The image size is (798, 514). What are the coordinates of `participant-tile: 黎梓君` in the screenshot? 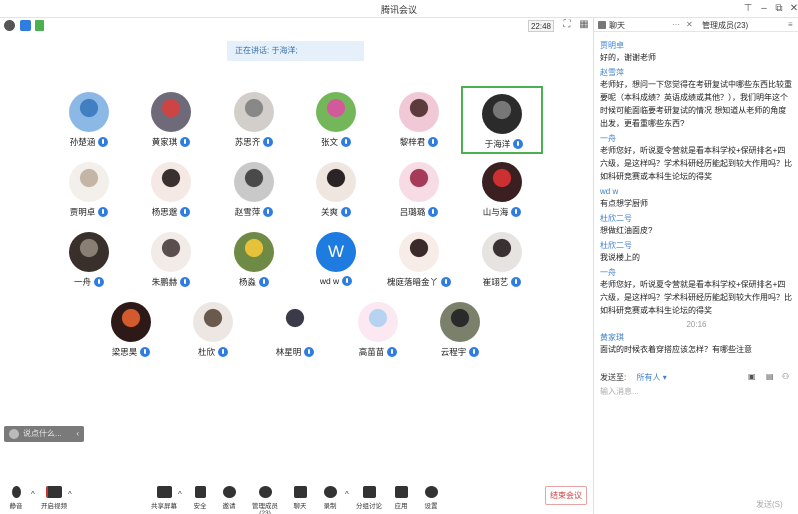 It's located at (419, 120).